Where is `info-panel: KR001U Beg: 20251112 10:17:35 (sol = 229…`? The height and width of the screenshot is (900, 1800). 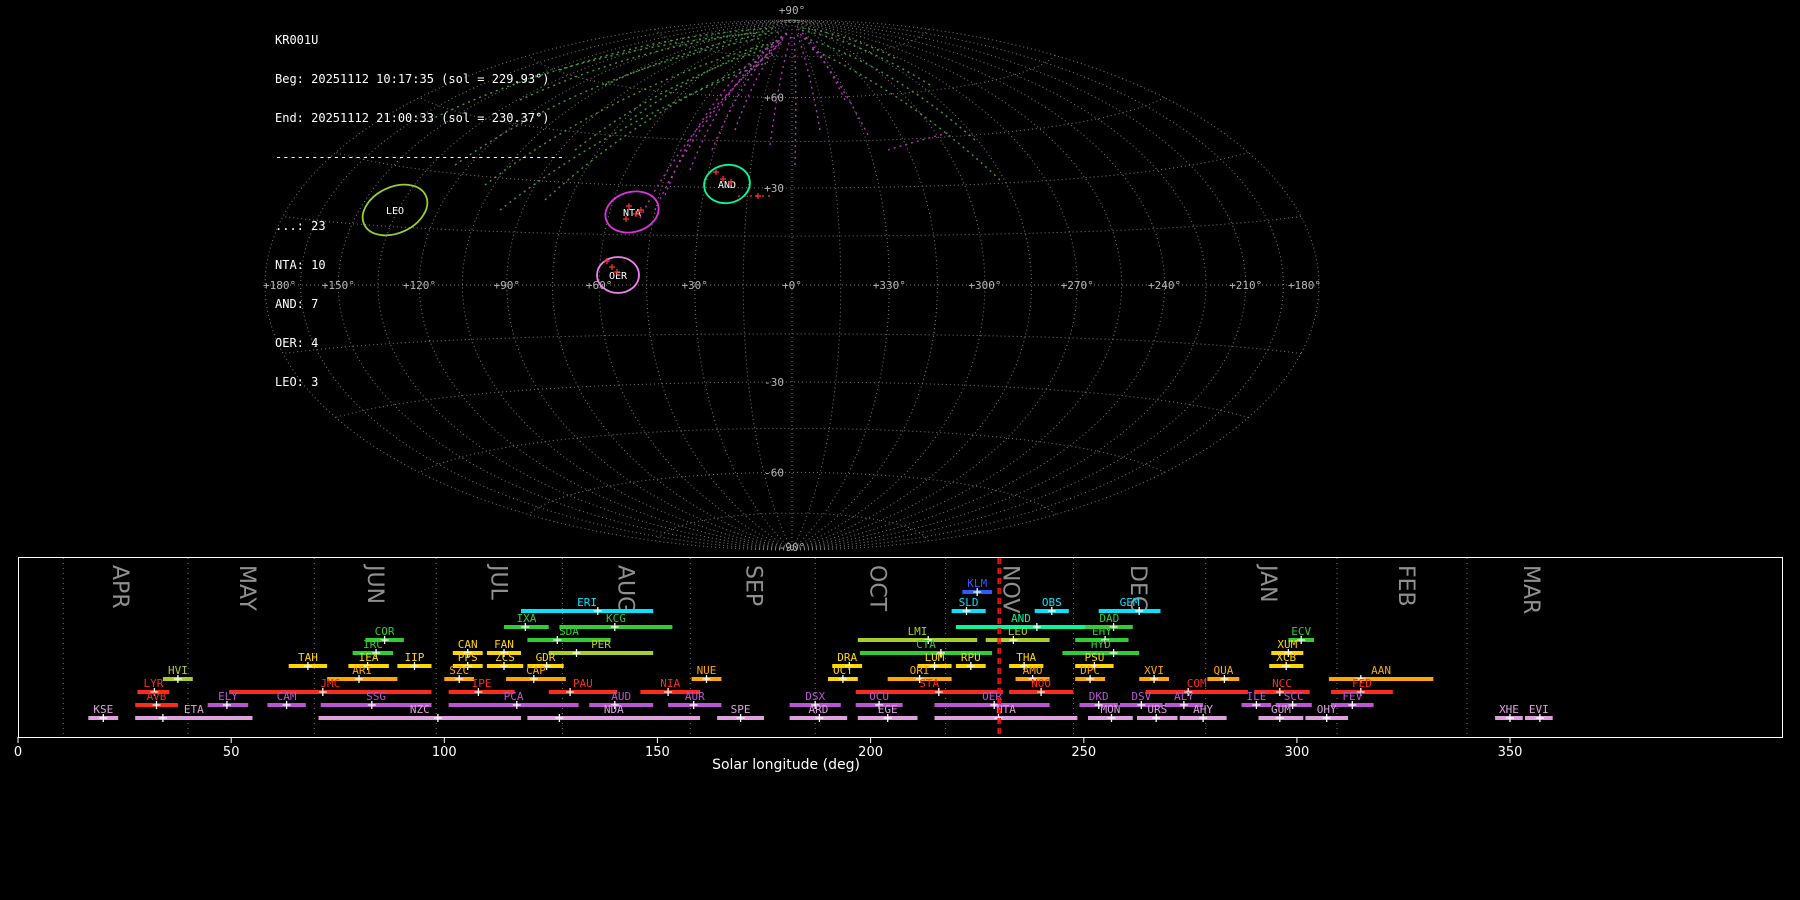
info-panel: KR001U Beg: 20251112 10:17:35 (sol = 229… is located at coordinates (419, 224).